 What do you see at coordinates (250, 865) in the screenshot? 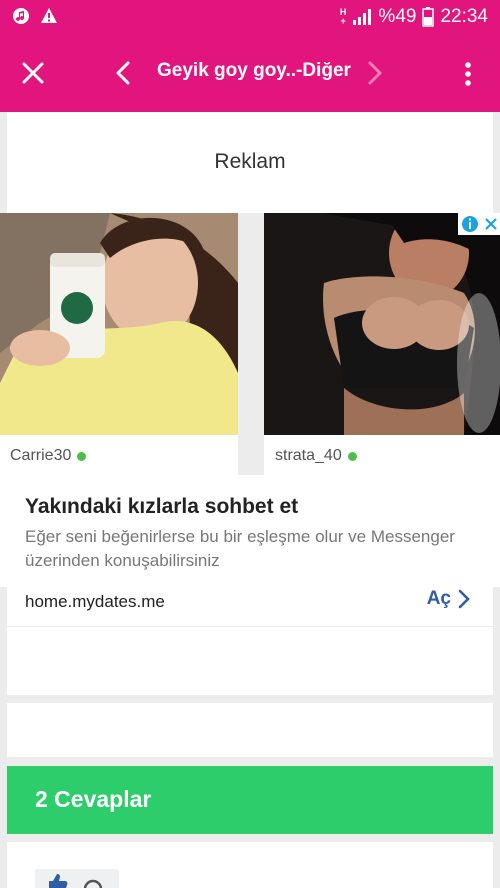
I see `answer-card` at bounding box center [250, 865].